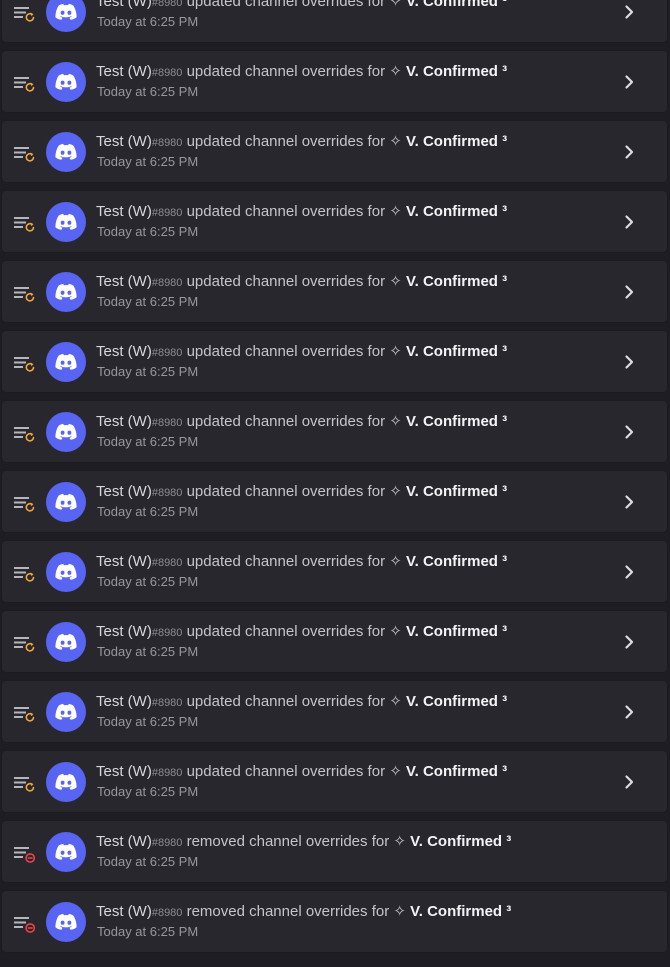 This screenshot has width=670, height=967. What do you see at coordinates (286, 421) in the screenshot?
I see `action-text: updated channel overrides for` at bounding box center [286, 421].